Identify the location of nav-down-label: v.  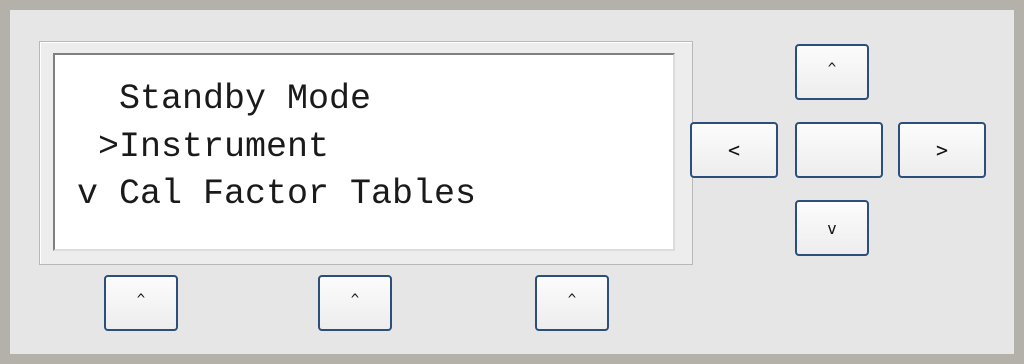
(832, 228).